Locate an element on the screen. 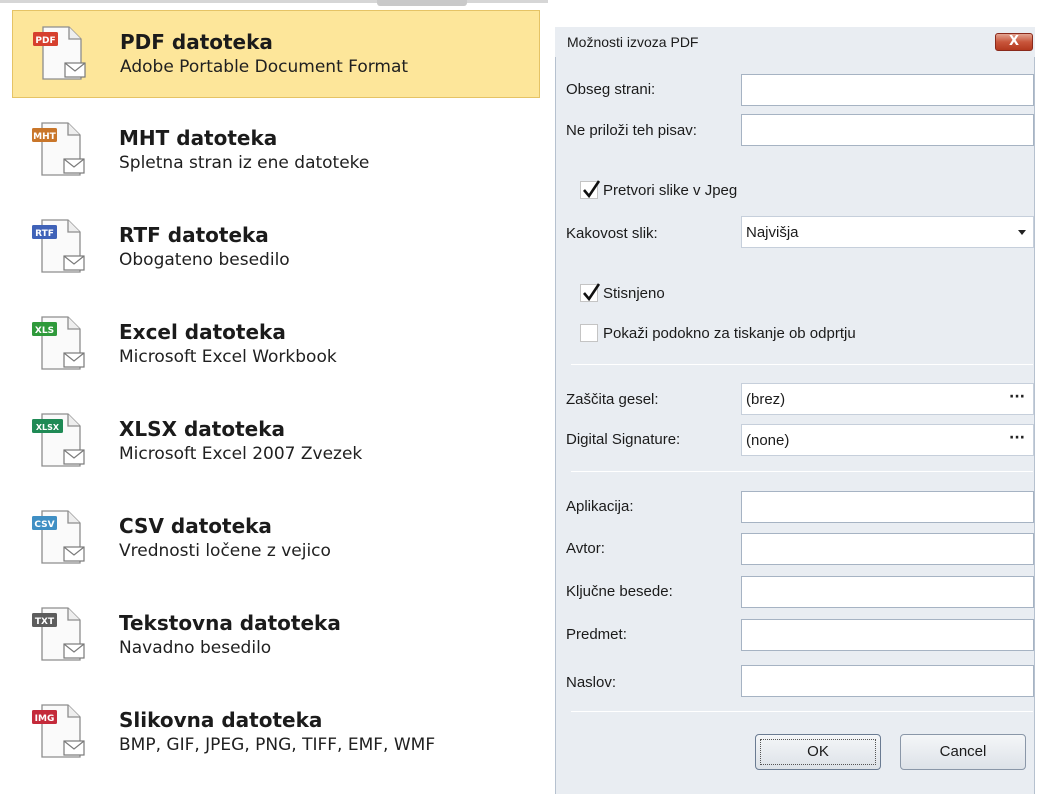 This screenshot has width=1042, height=794. convert-jpeg-label: Pretvori slike v Jpeg is located at coordinates (670, 190).